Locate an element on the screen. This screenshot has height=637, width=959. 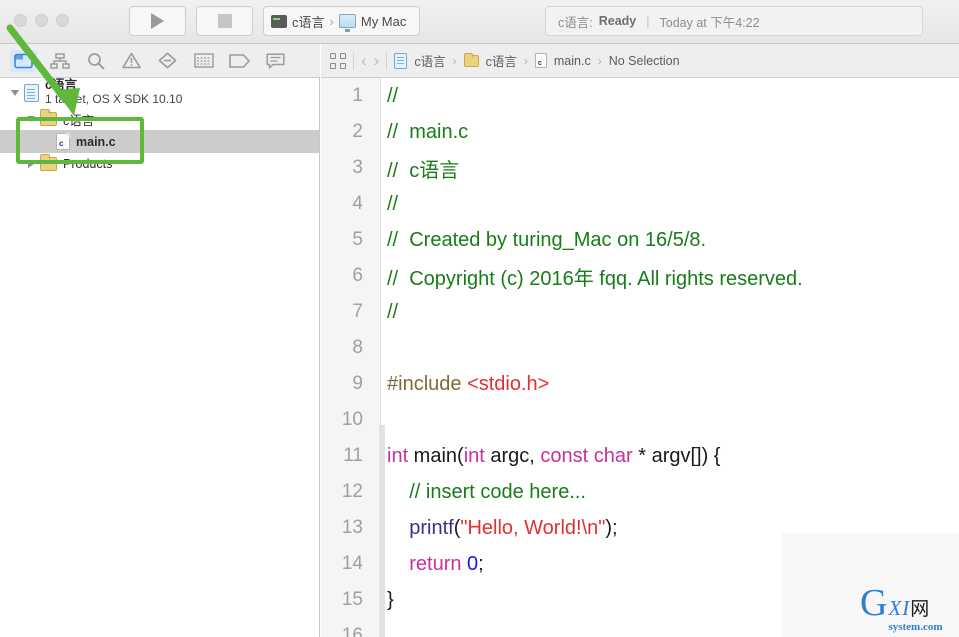
line-number: 2 is located at coordinates (357, 131).